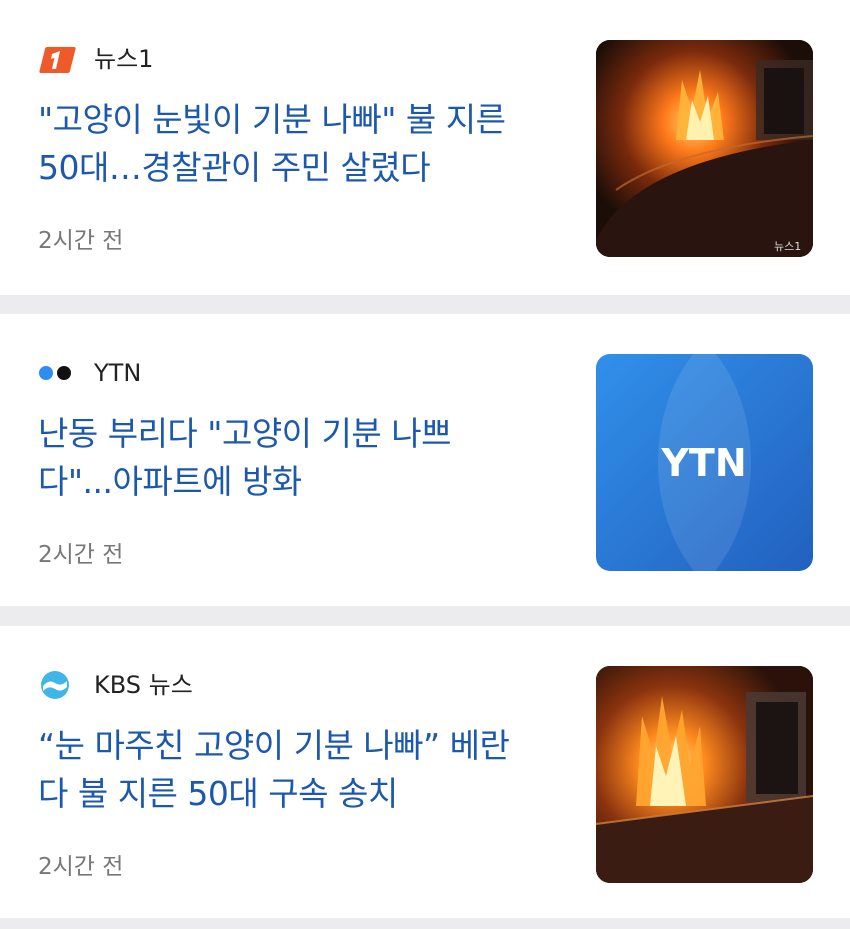  I want to click on headline-link: “눈 마주친 고양이 기분 나빠” 베란 다 불 지른 50대 구속 송치, so click(298, 770).